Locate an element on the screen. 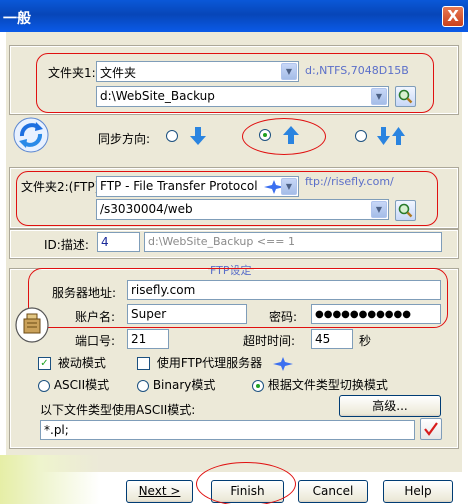 The height and width of the screenshot is (504, 468). mode-auto-label: 根据文件类型切换模式 is located at coordinates (327, 385).